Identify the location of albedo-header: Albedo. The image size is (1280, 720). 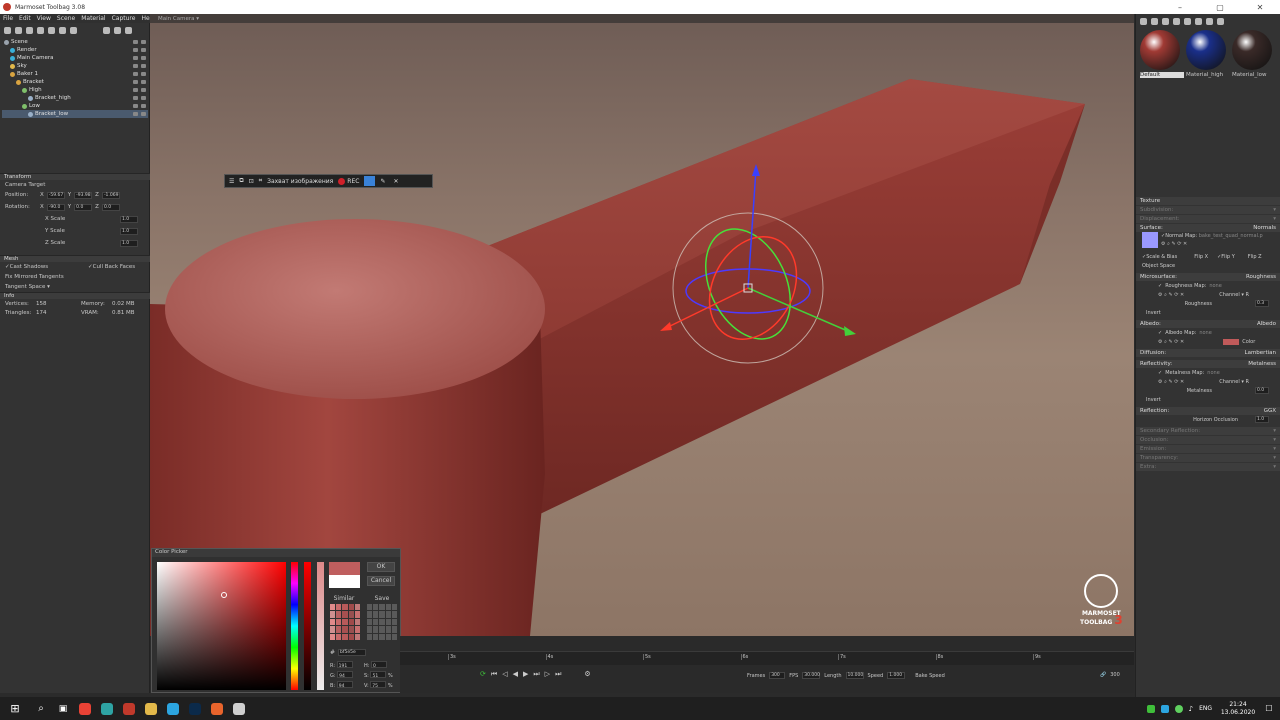
(1208, 324).